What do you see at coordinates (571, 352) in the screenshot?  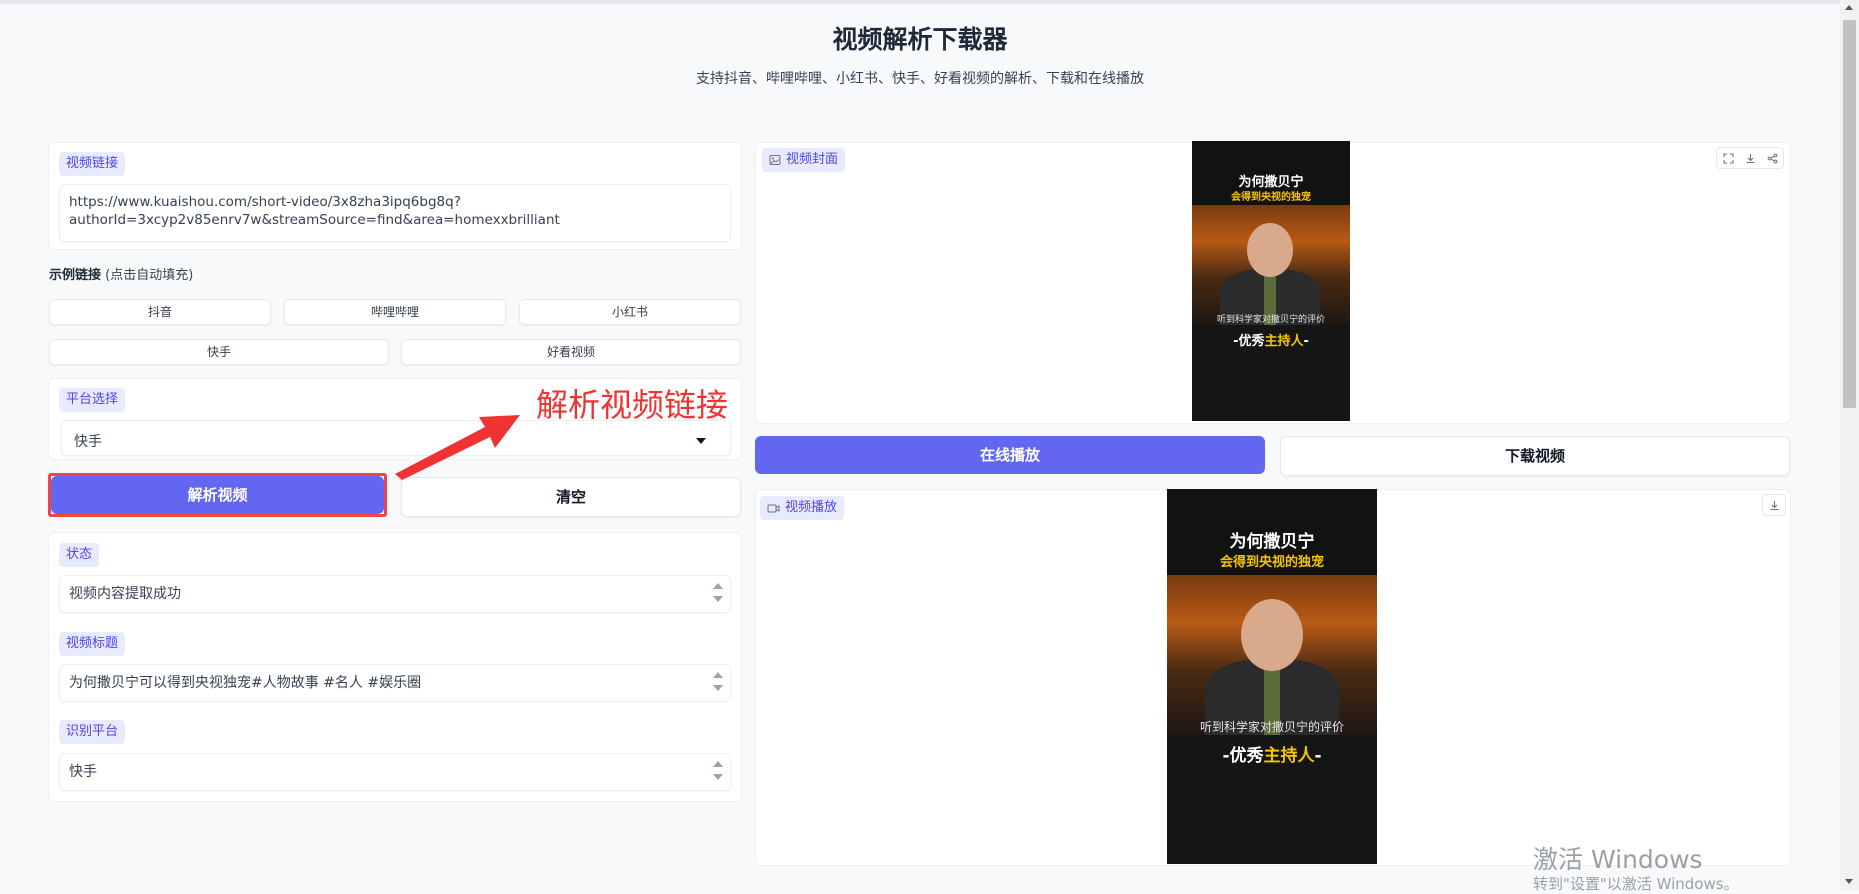 I see `example-chip-haokan: 好看视频` at bounding box center [571, 352].